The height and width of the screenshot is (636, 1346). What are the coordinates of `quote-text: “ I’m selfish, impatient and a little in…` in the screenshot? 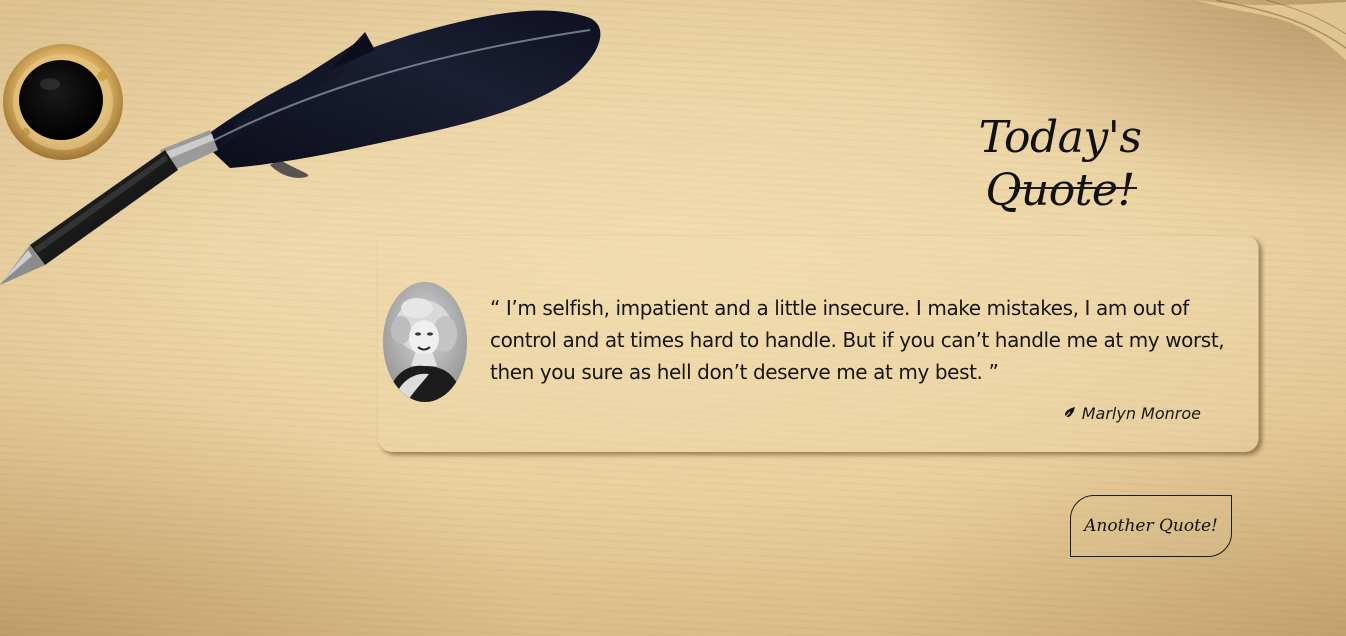 It's located at (857, 340).